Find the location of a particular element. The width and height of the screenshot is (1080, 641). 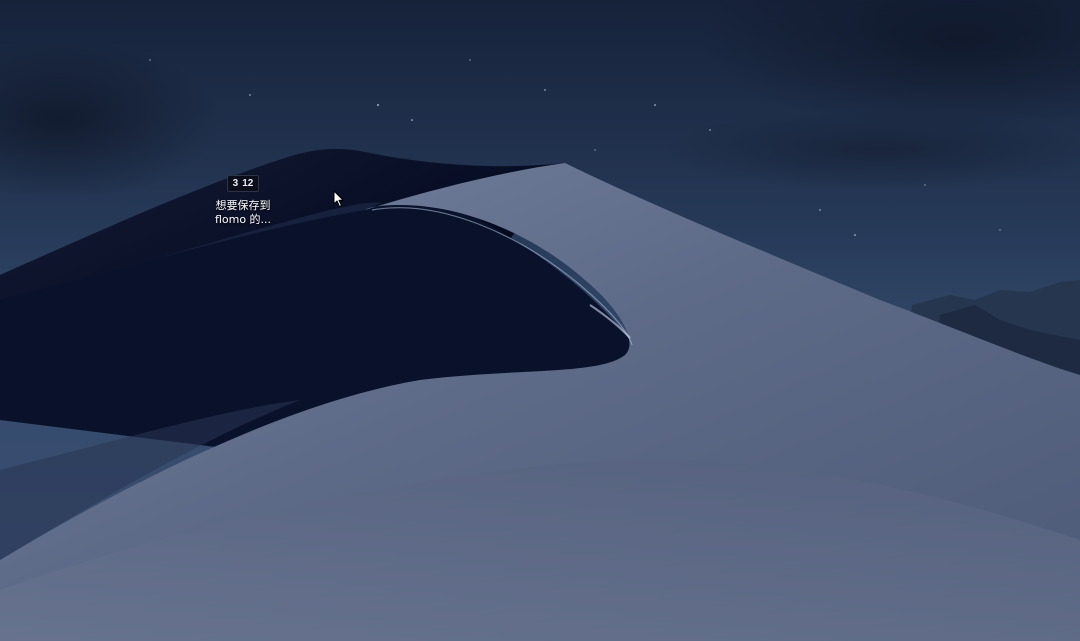

file-thumbnail-icon: 3 12 is located at coordinates (243, 183).